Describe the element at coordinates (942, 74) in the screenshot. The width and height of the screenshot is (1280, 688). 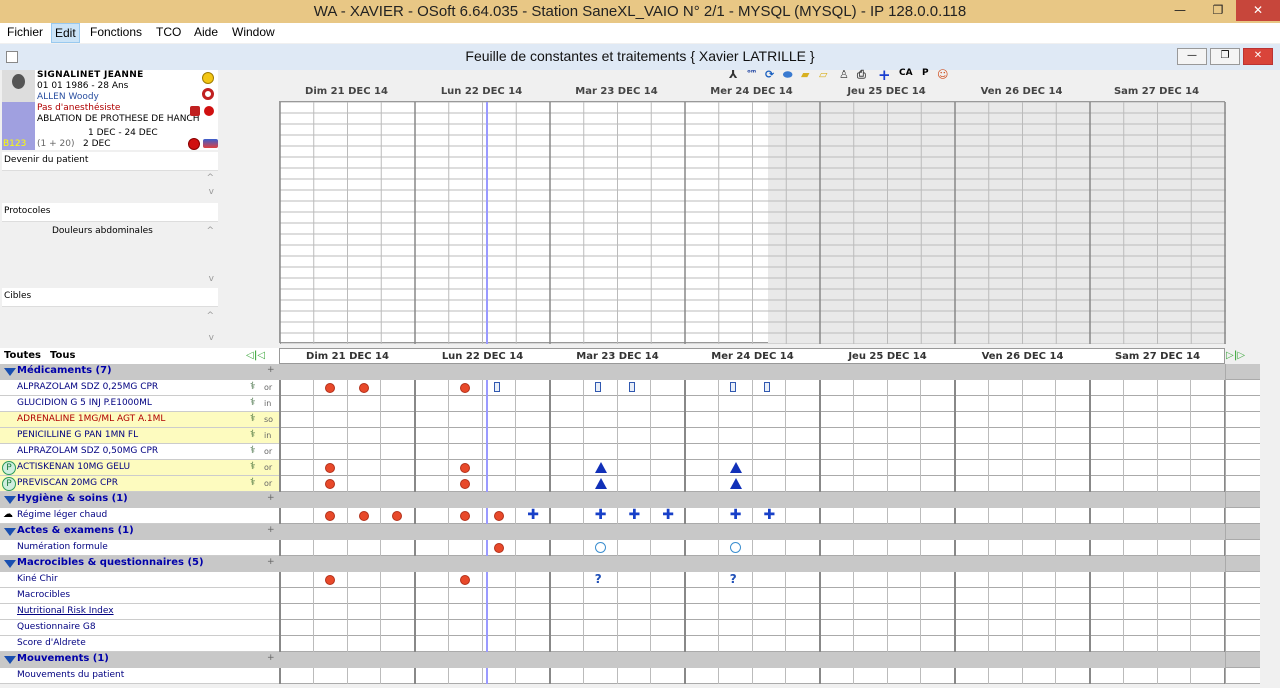
I see `face-icon: ☺` at that location.